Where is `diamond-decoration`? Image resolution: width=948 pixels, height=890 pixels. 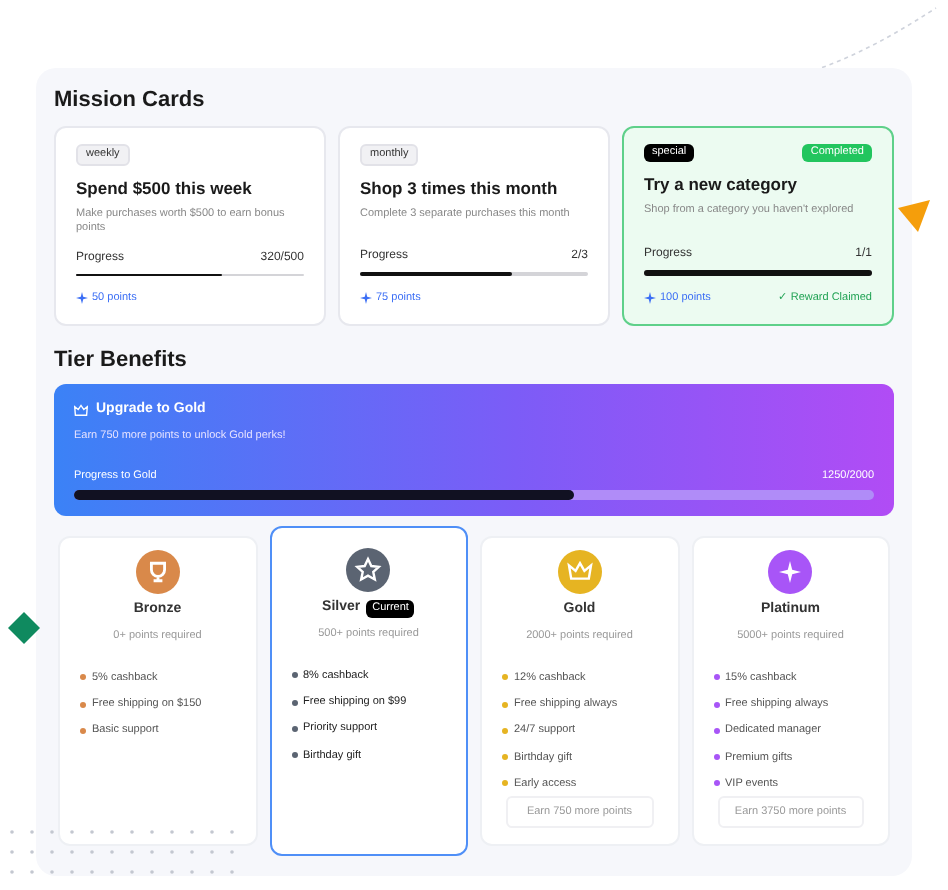
diamond-decoration is located at coordinates (24, 628).